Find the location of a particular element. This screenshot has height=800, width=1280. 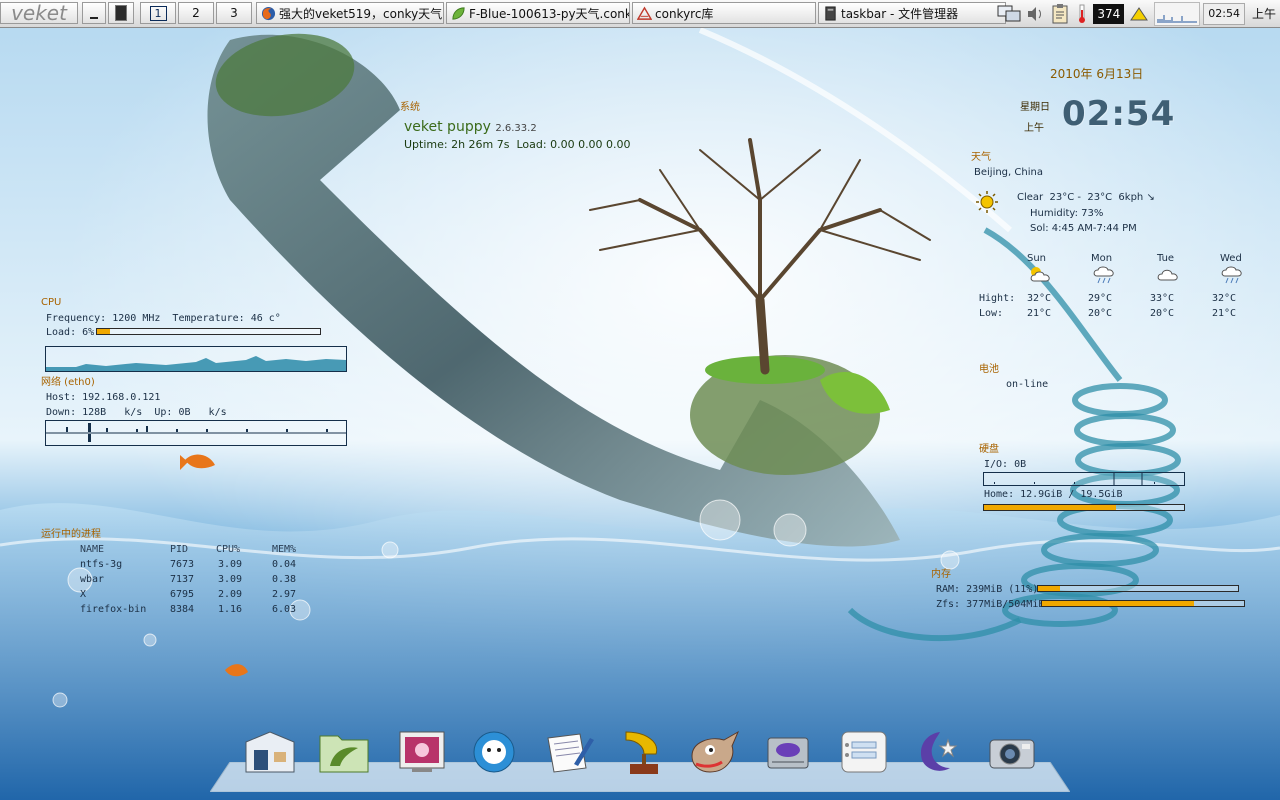

dock-image-viewer is located at coordinates (422, 752).